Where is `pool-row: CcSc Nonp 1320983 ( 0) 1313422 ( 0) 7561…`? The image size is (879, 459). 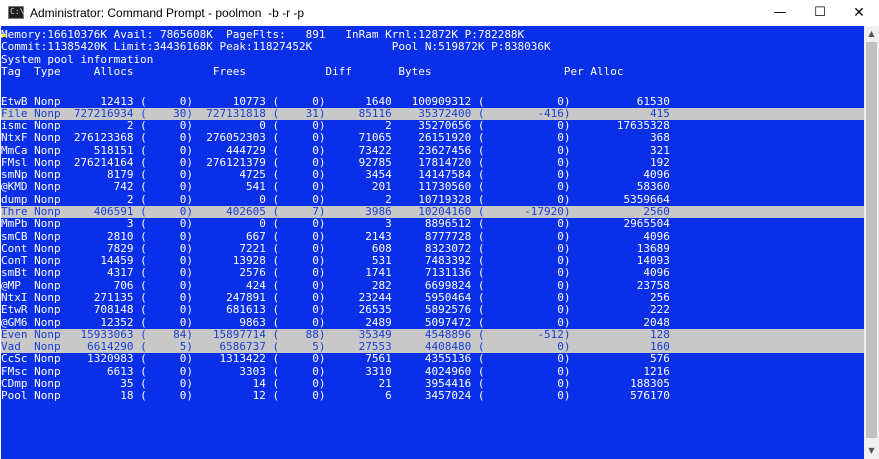
pool-row: CcSc Nonp 1320983 ( 0) 1313422 ( 0) 7561… is located at coordinates (335, 359).